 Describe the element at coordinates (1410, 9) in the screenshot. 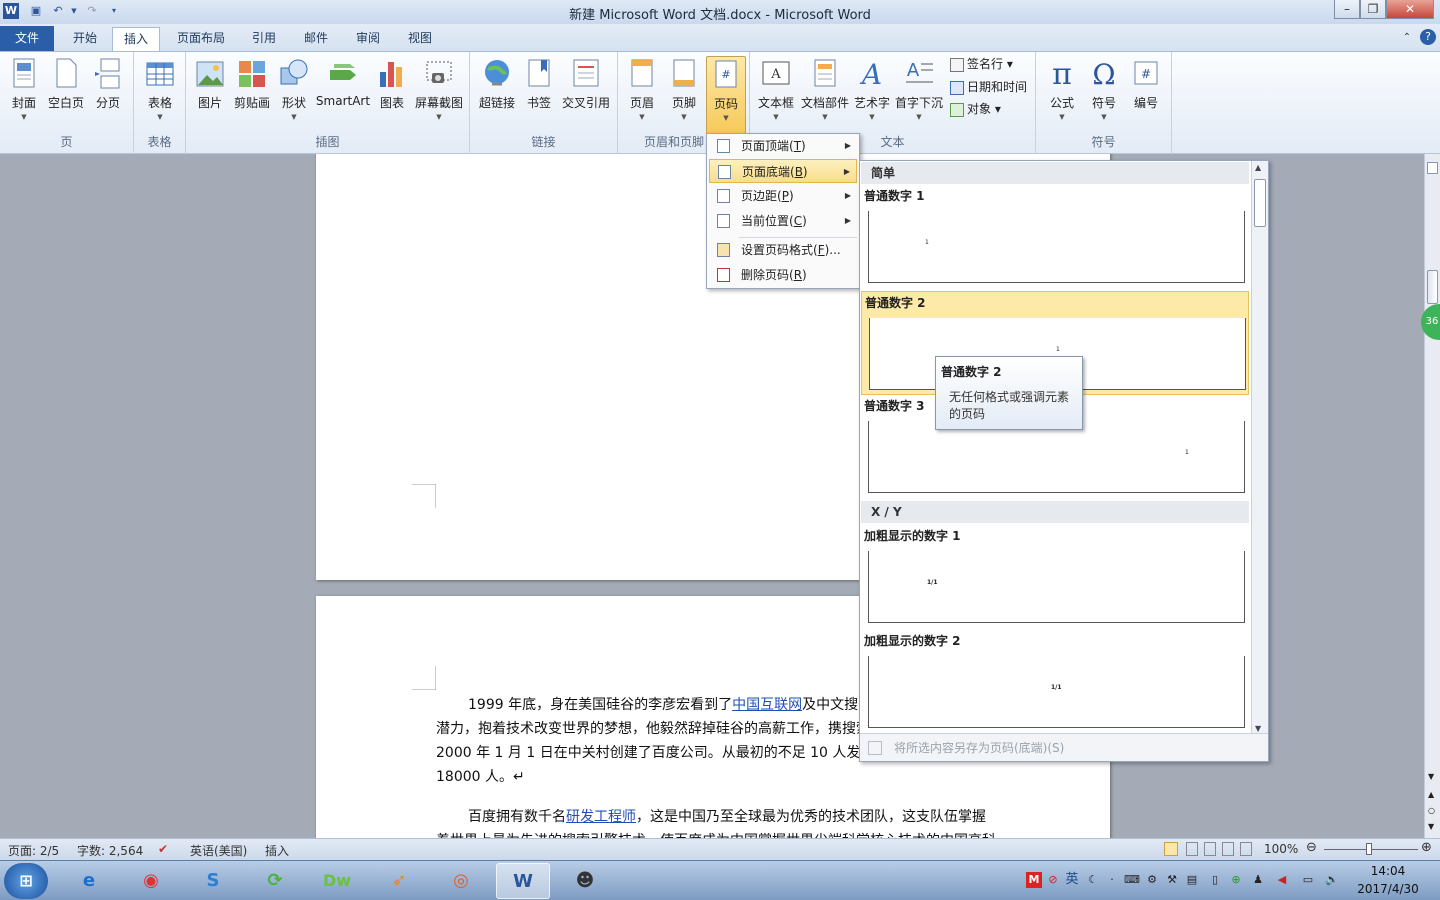

I see `close-button: ✕` at that location.